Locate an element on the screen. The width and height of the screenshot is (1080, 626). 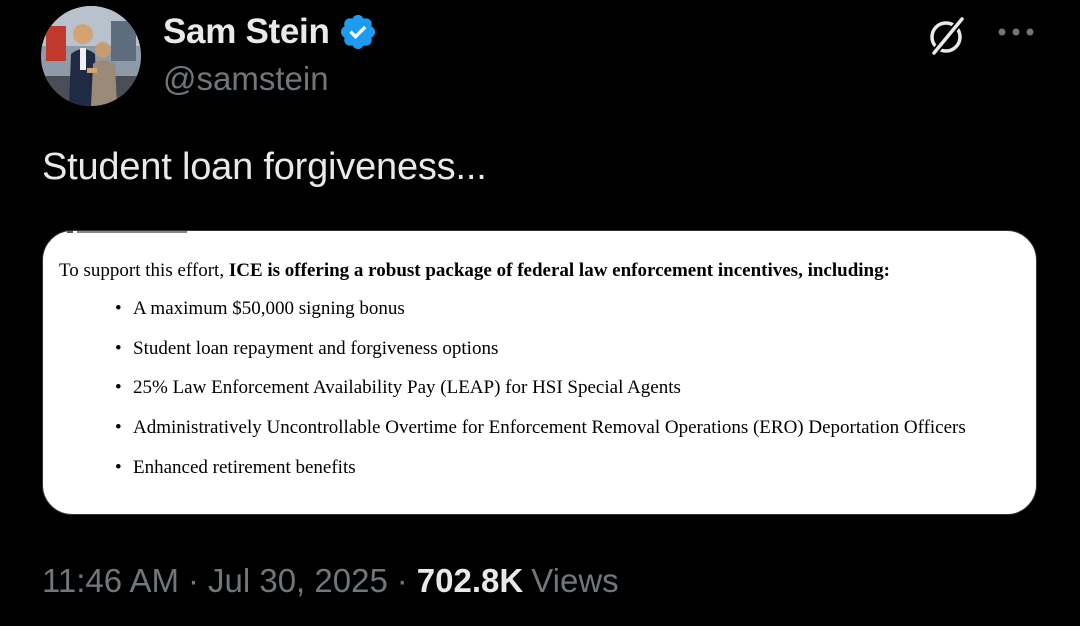
list-item-text: Enhanced retirement benefits is located at coordinates (244, 467).